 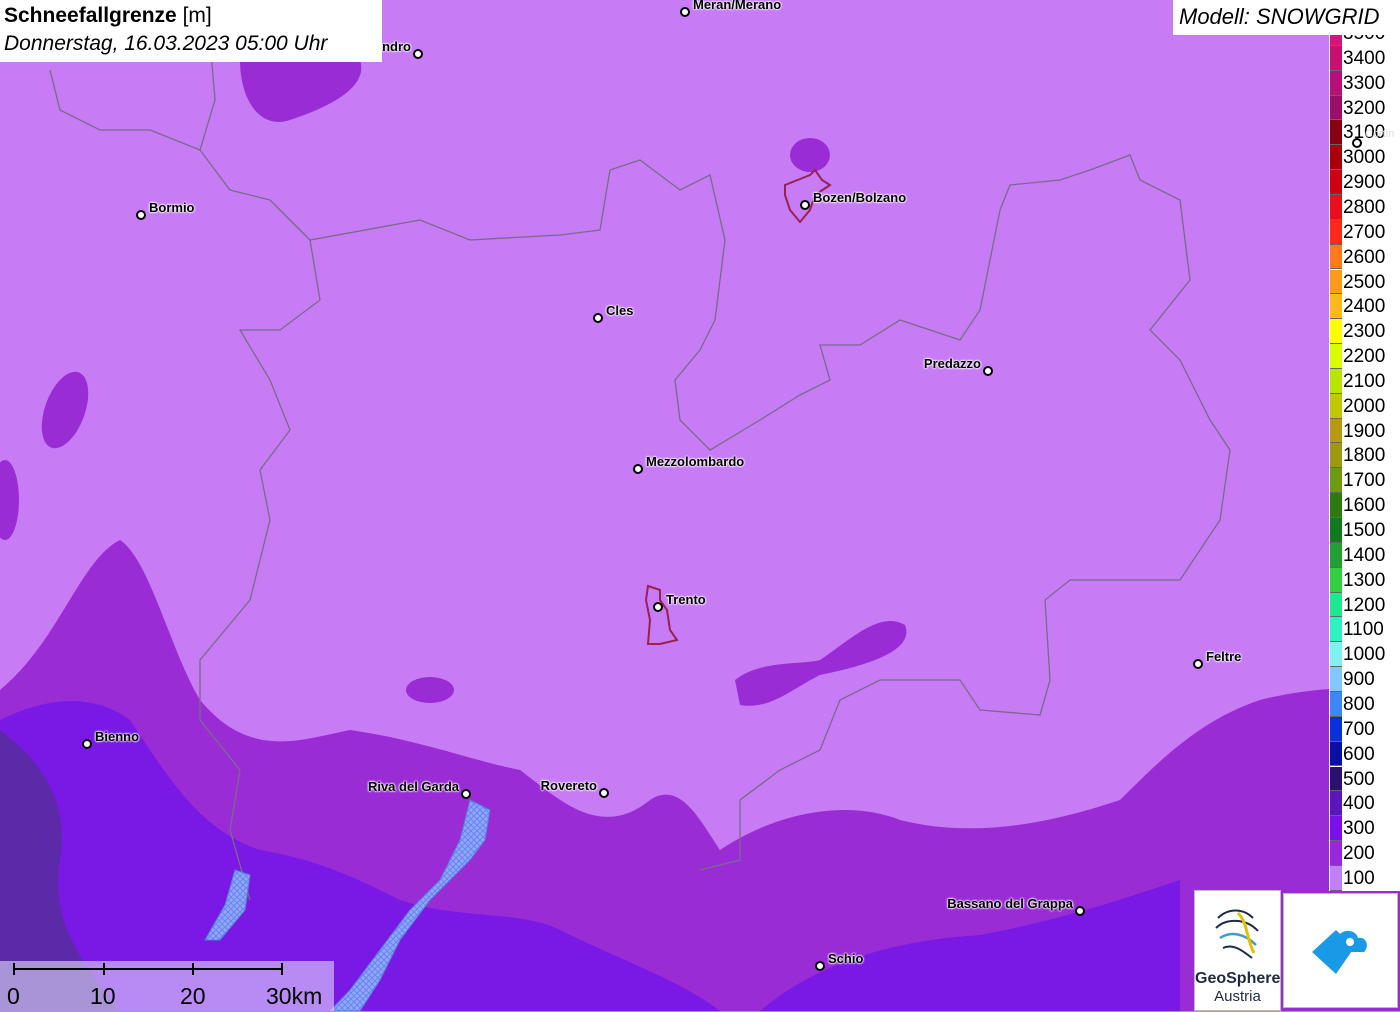 I want to click on scale-bar: 0 10 20 30km, so click(x=167, y=986).